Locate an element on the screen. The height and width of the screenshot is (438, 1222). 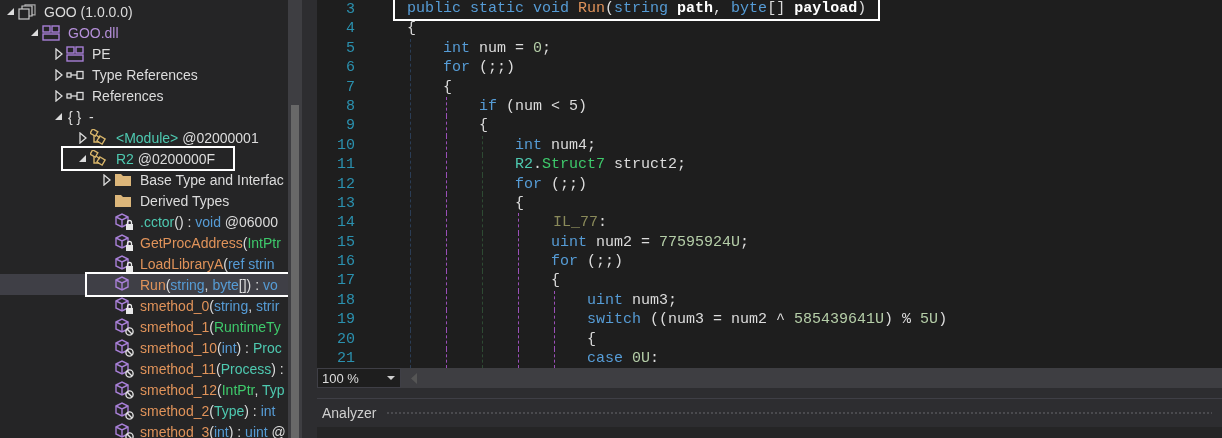
scrollbar is located at coordinates (295, 219).